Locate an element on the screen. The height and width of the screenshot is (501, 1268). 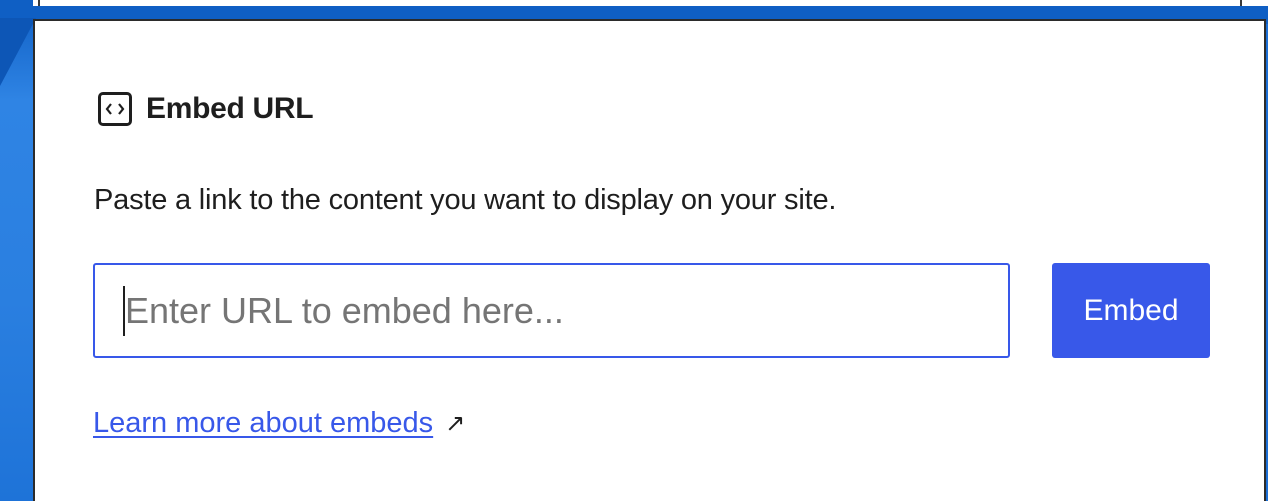
text-caret is located at coordinates (124, 311).